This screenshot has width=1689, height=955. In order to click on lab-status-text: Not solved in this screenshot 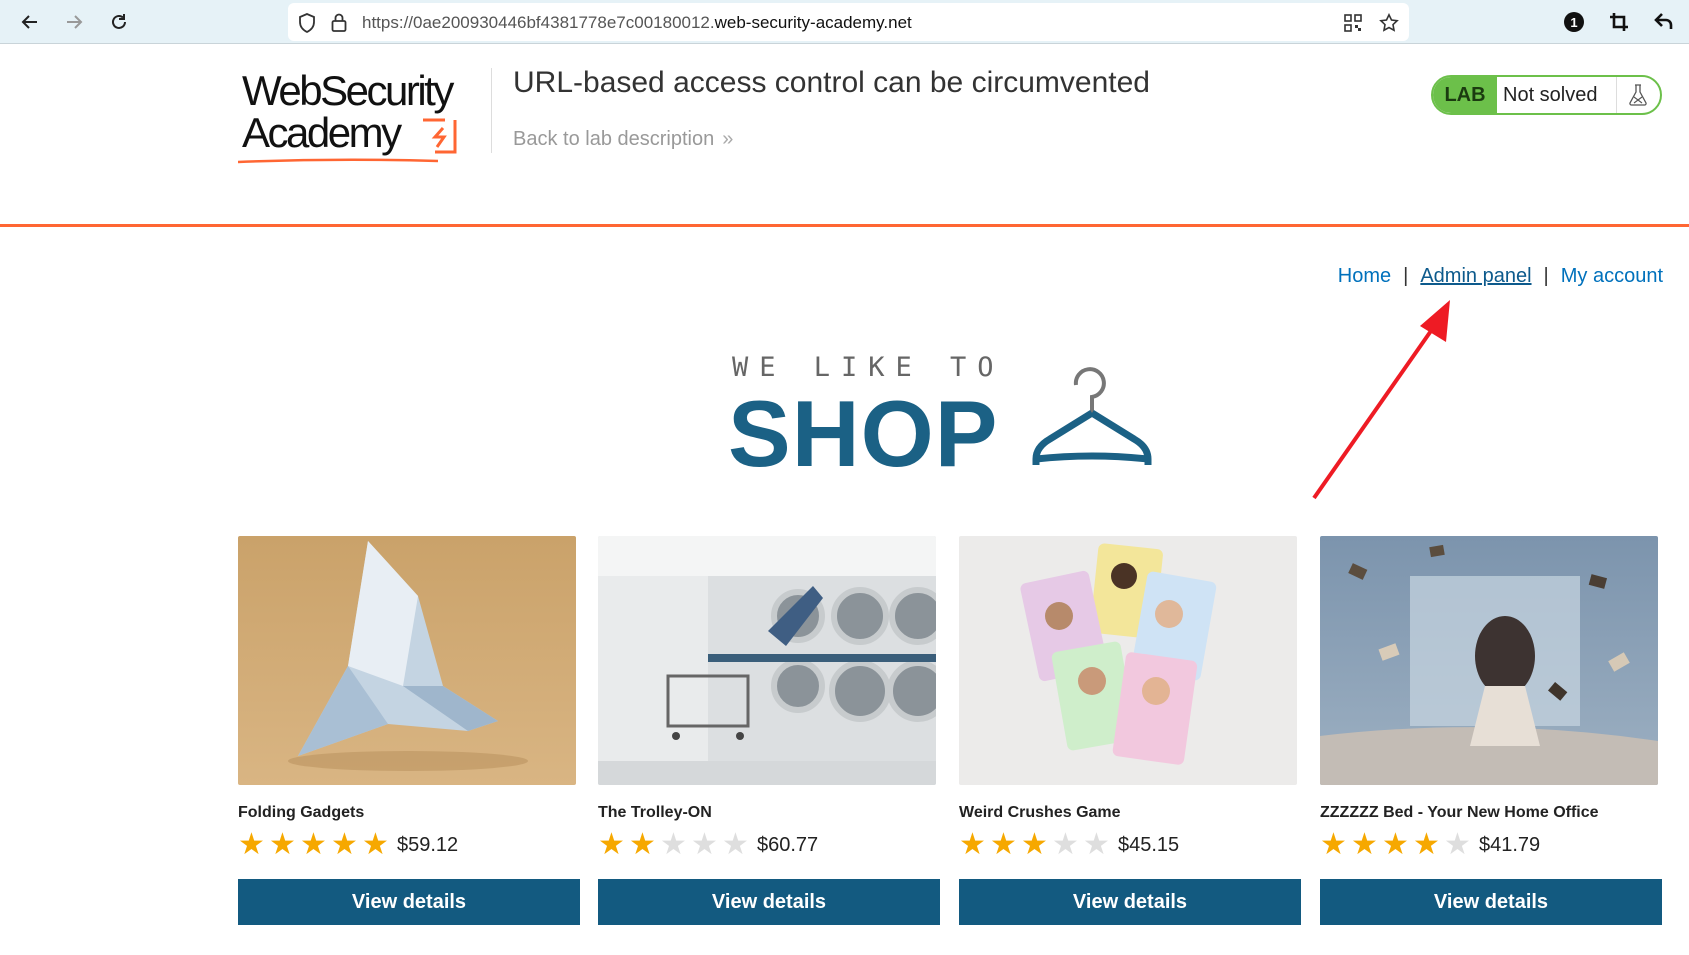, I will do `click(1550, 95)`.